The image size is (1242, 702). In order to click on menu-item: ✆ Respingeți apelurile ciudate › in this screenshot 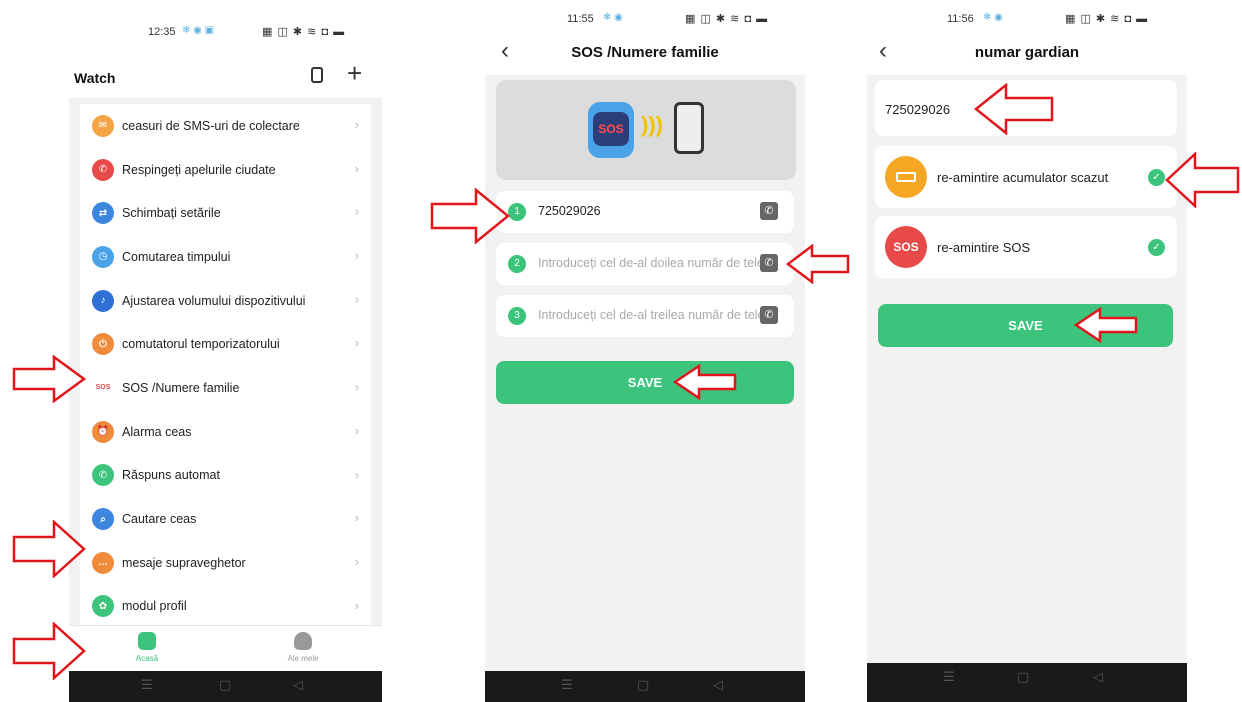, I will do `click(225, 170)`.